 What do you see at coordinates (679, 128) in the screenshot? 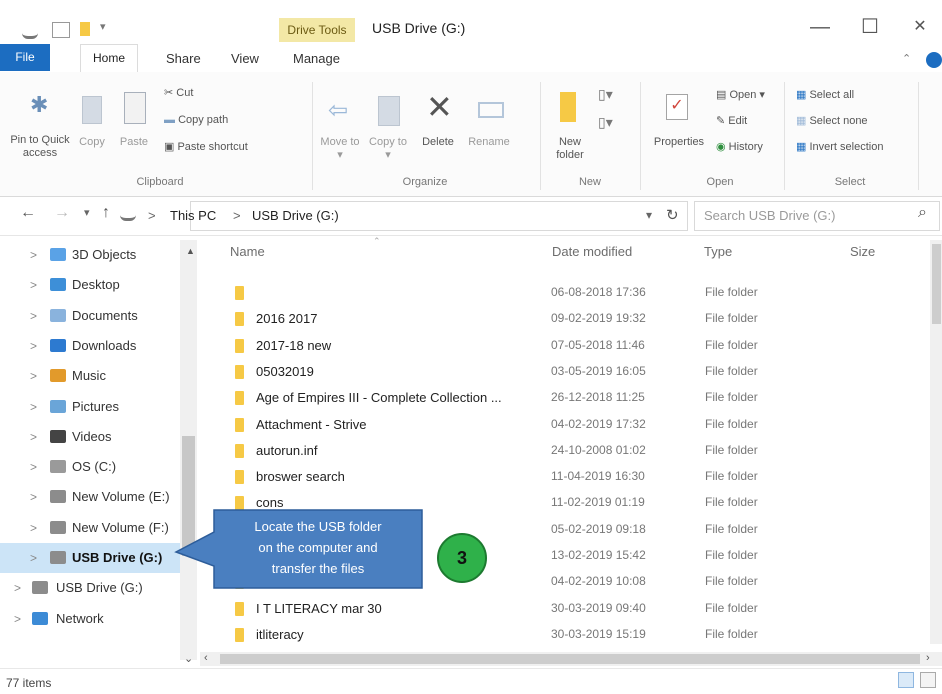
I see `properties-button: ✓ Properties` at bounding box center [679, 128].